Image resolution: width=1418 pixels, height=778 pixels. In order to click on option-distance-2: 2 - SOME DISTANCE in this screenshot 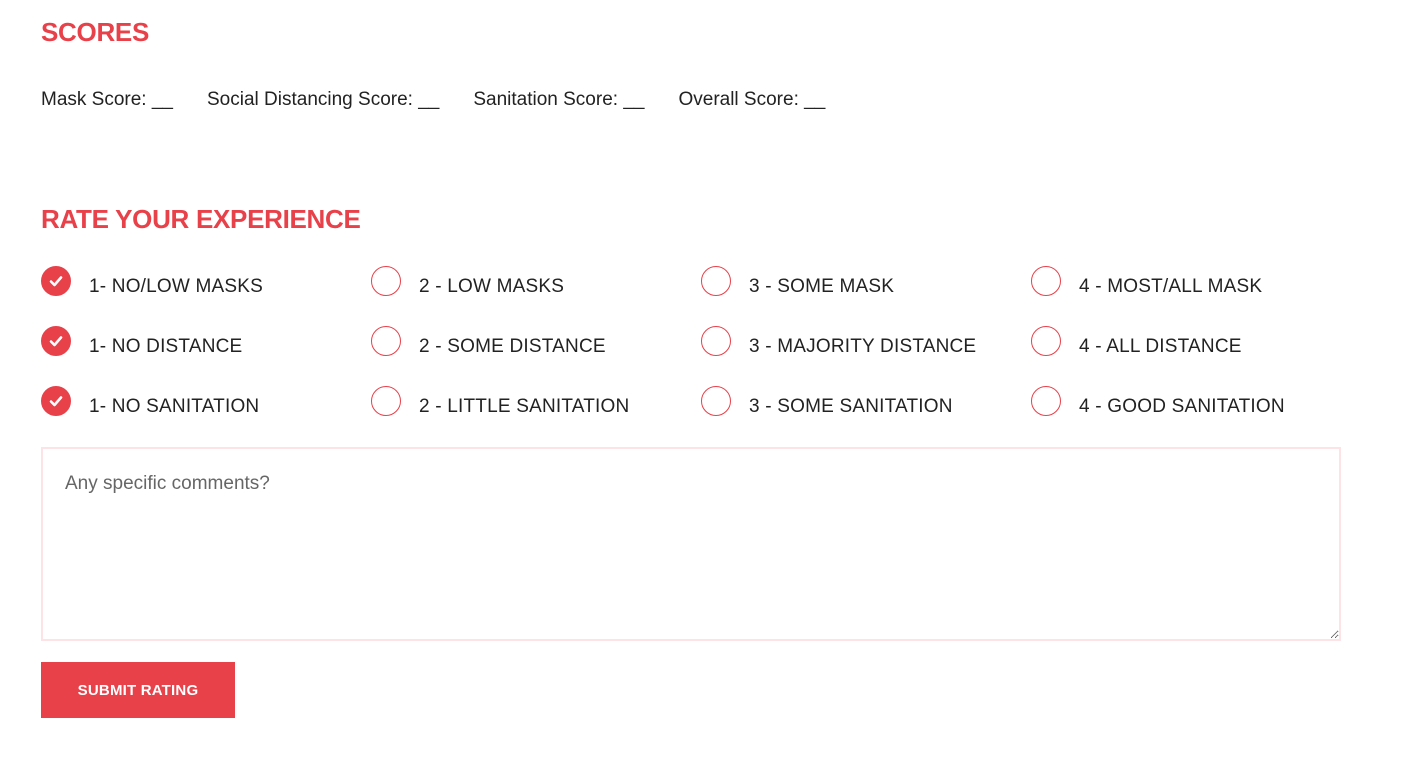, I will do `click(488, 342)`.